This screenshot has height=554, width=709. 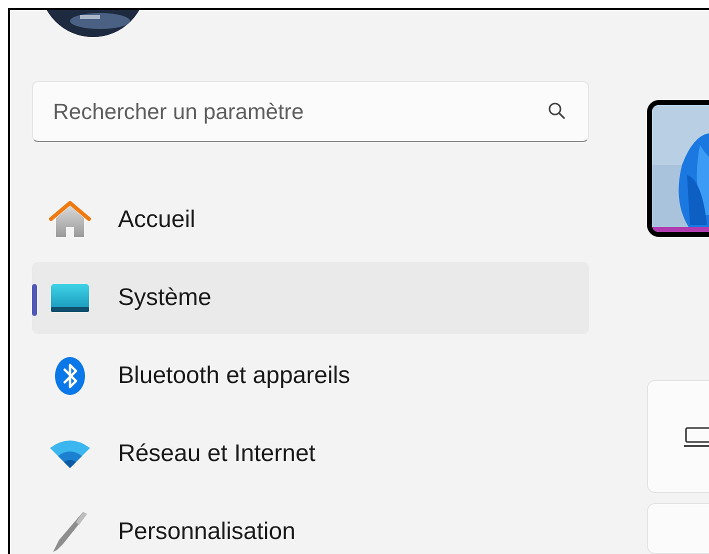 I want to click on wifi-icon, so click(x=70, y=454).